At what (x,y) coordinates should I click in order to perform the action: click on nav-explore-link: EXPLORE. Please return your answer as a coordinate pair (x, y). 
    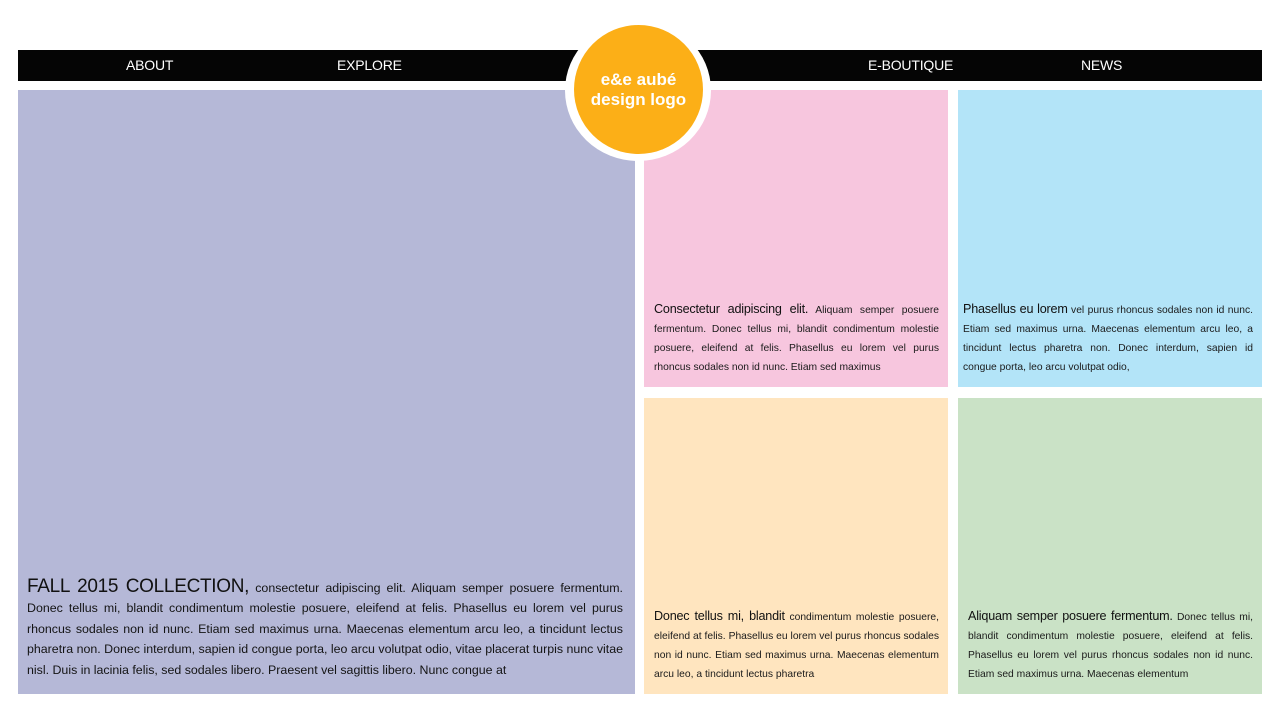
    Looking at the image, I should click on (369, 65).